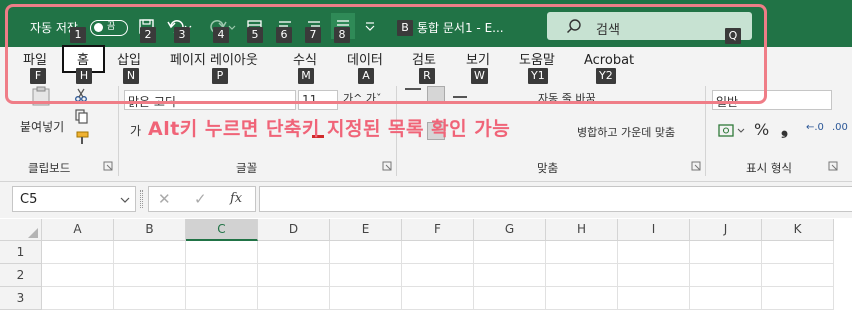  What do you see at coordinates (833, 166) in the screenshot?
I see `number-launcher-icon` at bounding box center [833, 166].